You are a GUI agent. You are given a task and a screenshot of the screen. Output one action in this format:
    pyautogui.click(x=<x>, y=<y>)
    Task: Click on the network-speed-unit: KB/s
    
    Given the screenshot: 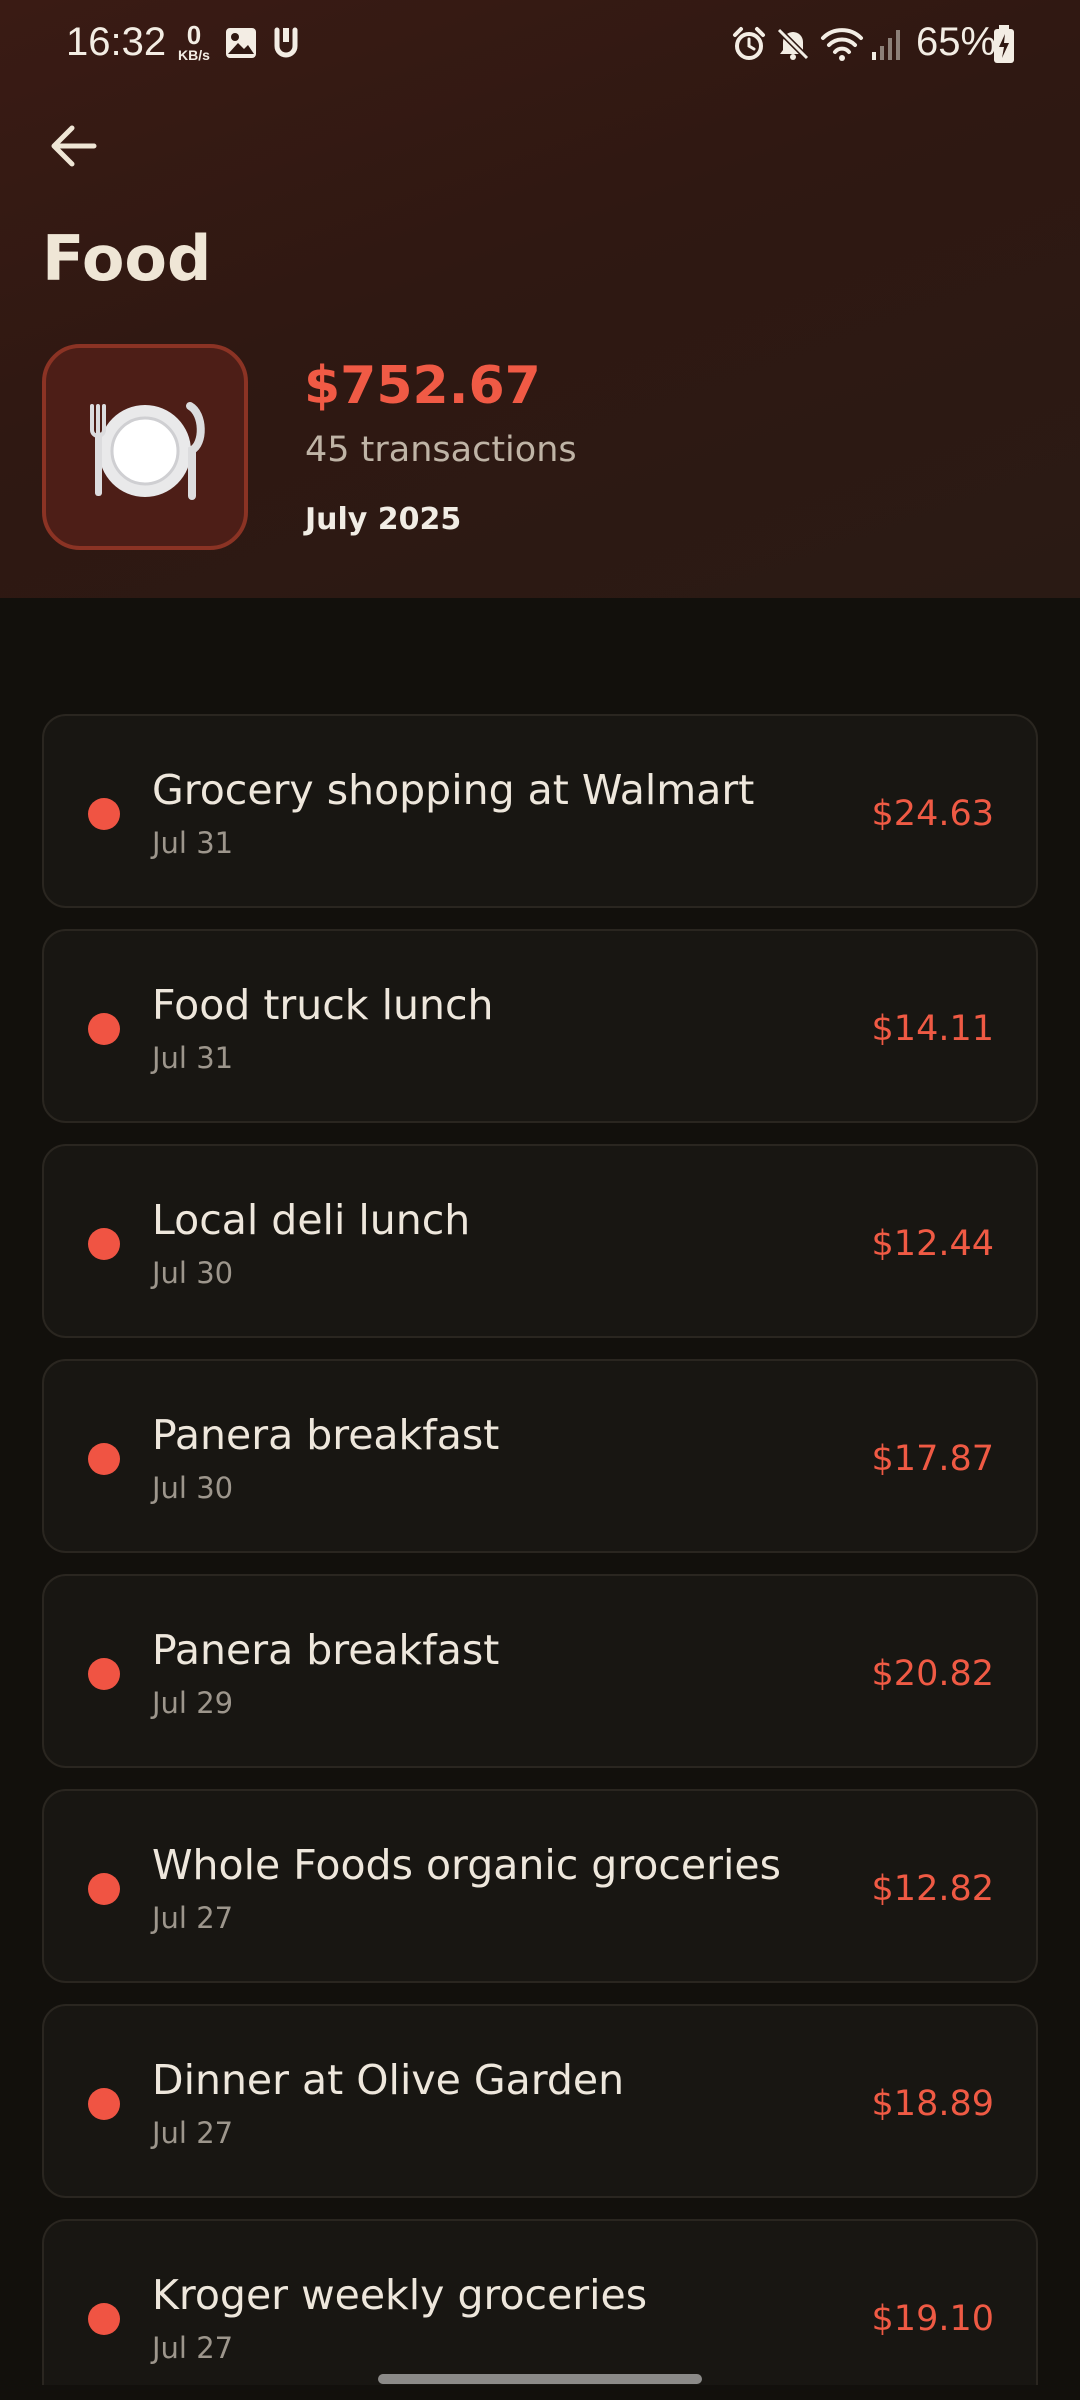 What is the action you would take?
    pyautogui.click(x=194, y=55)
    